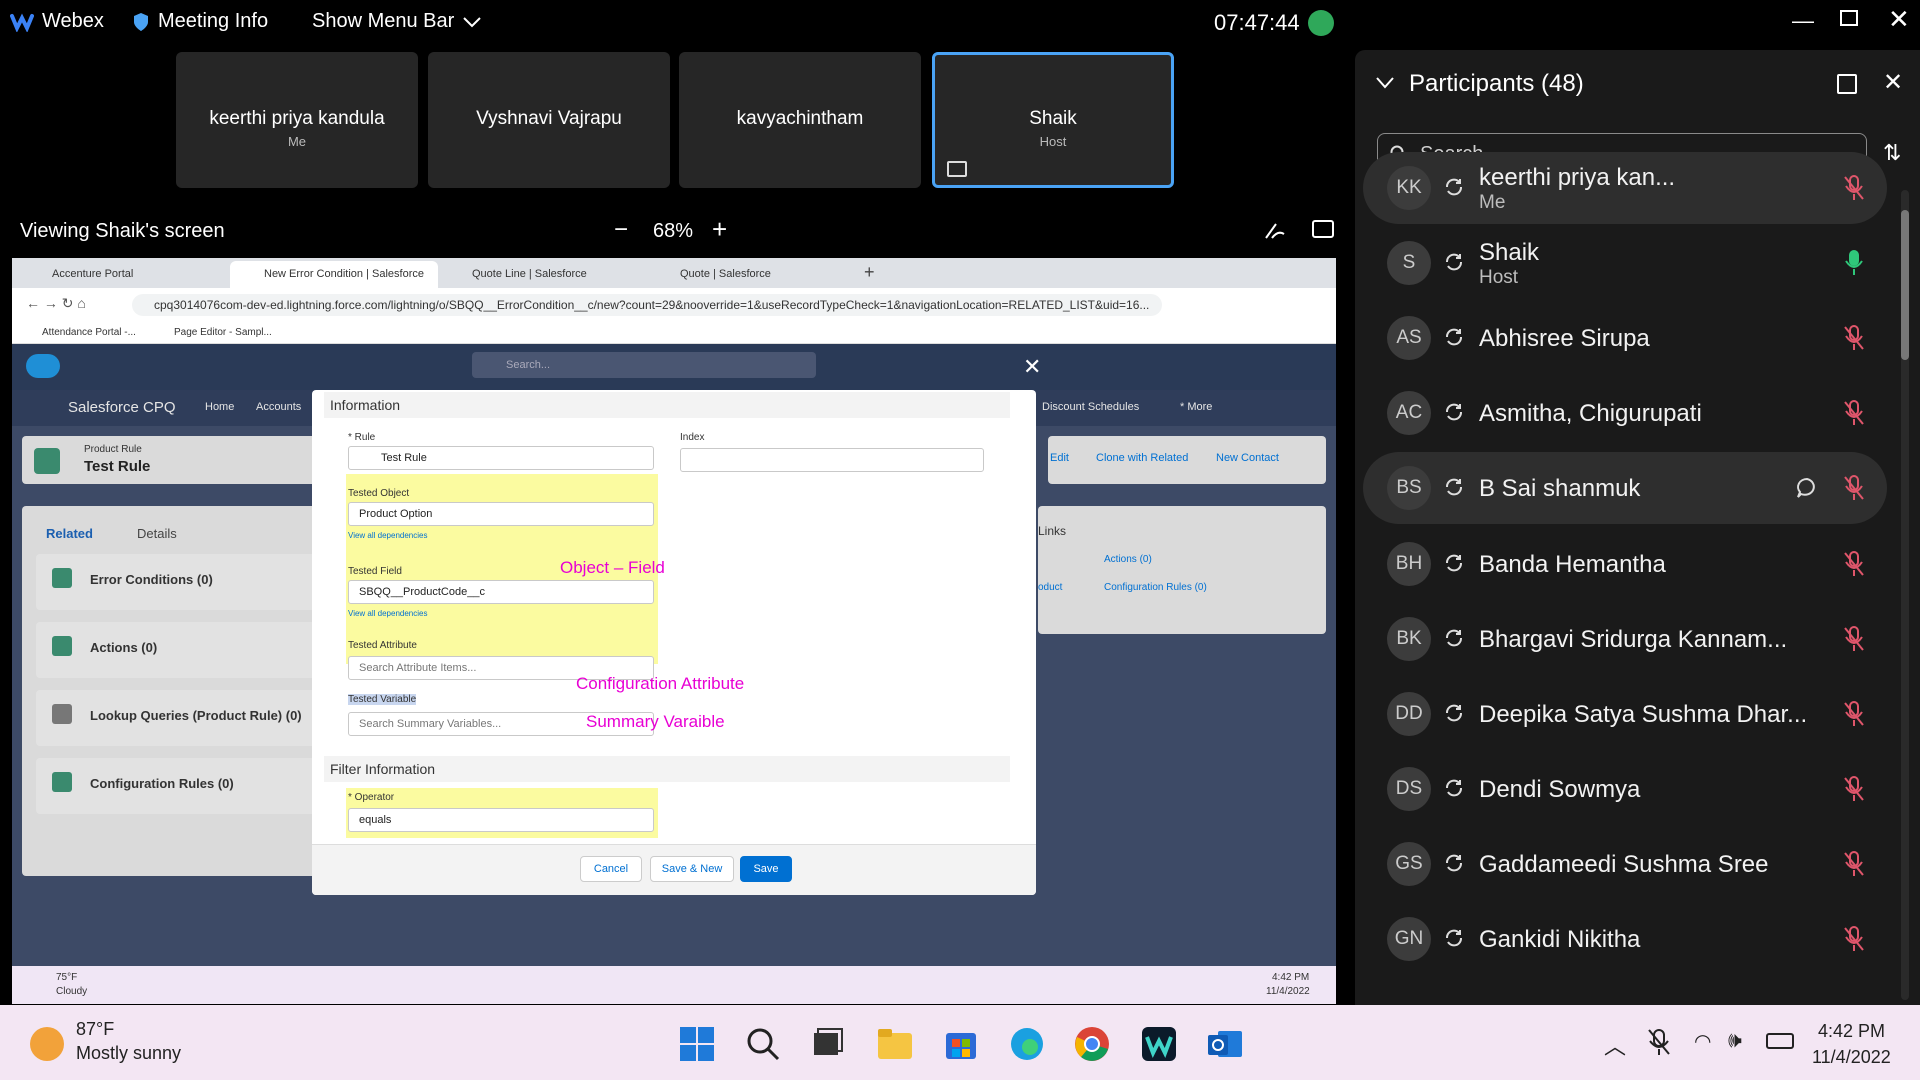 This screenshot has height=1080, width=1920. Describe the element at coordinates (278, 407) in the screenshot. I see `nav-accounts: Accounts` at that location.